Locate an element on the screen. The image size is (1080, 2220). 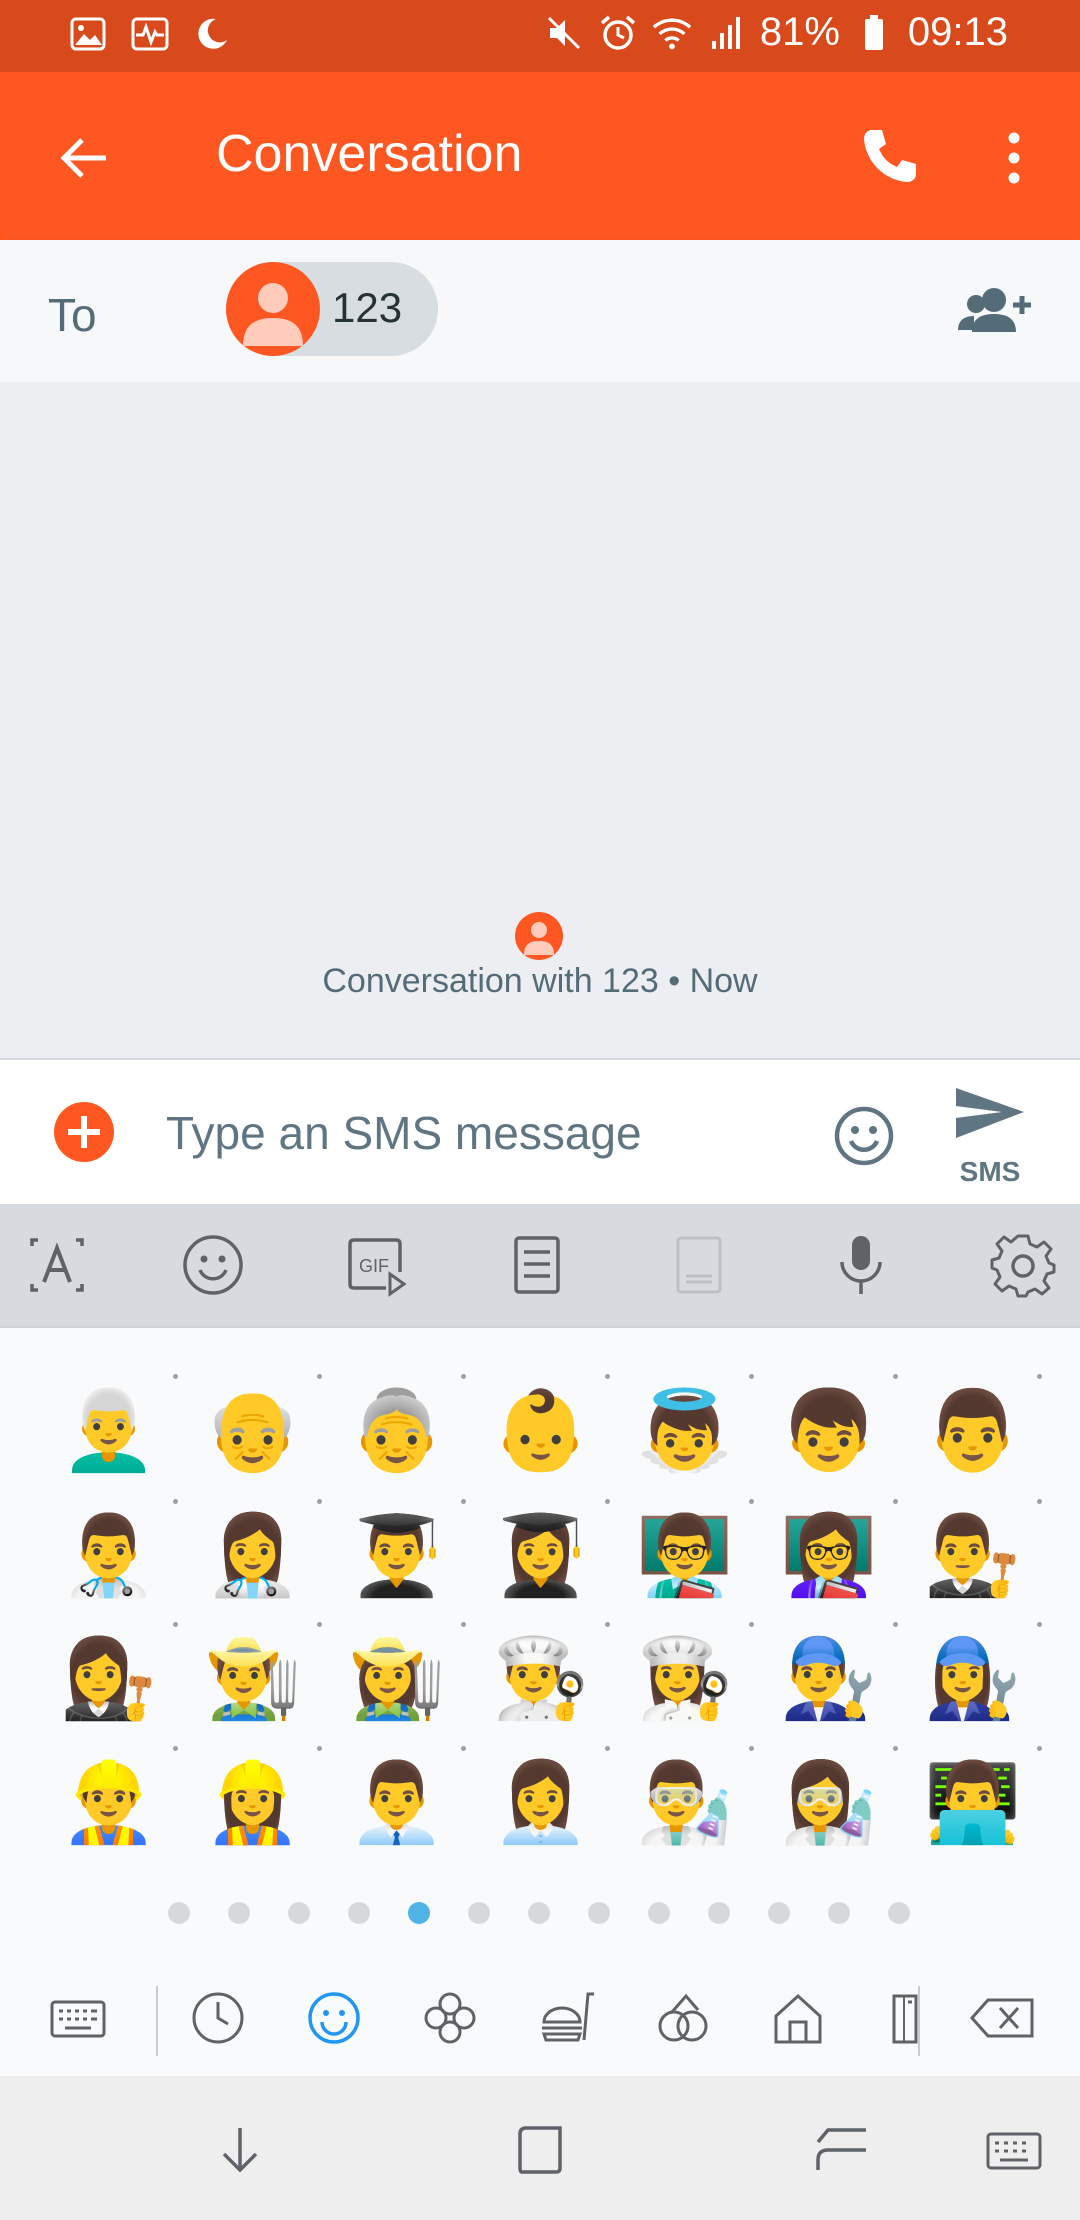
emoji-key: 👷‍♀️ is located at coordinates (263, 1799).